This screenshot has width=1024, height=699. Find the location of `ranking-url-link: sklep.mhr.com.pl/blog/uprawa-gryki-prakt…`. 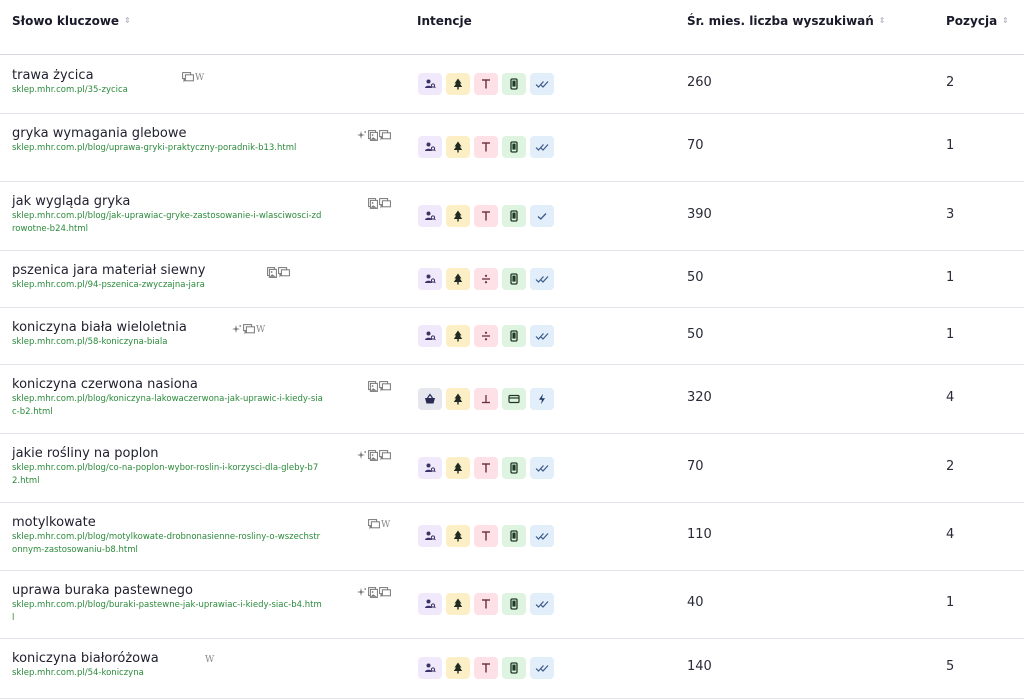

ranking-url-link: sklep.mhr.com.pl/blog/uprawa-gryki-prakt… is located at coordinates (168, 148).